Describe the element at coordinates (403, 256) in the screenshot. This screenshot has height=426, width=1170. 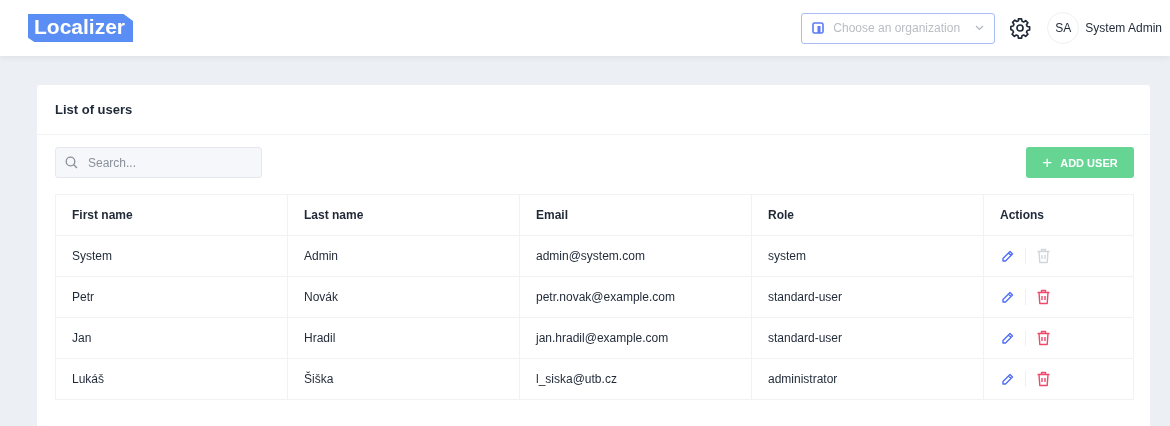
I see `table-cell: Admin` at that location.